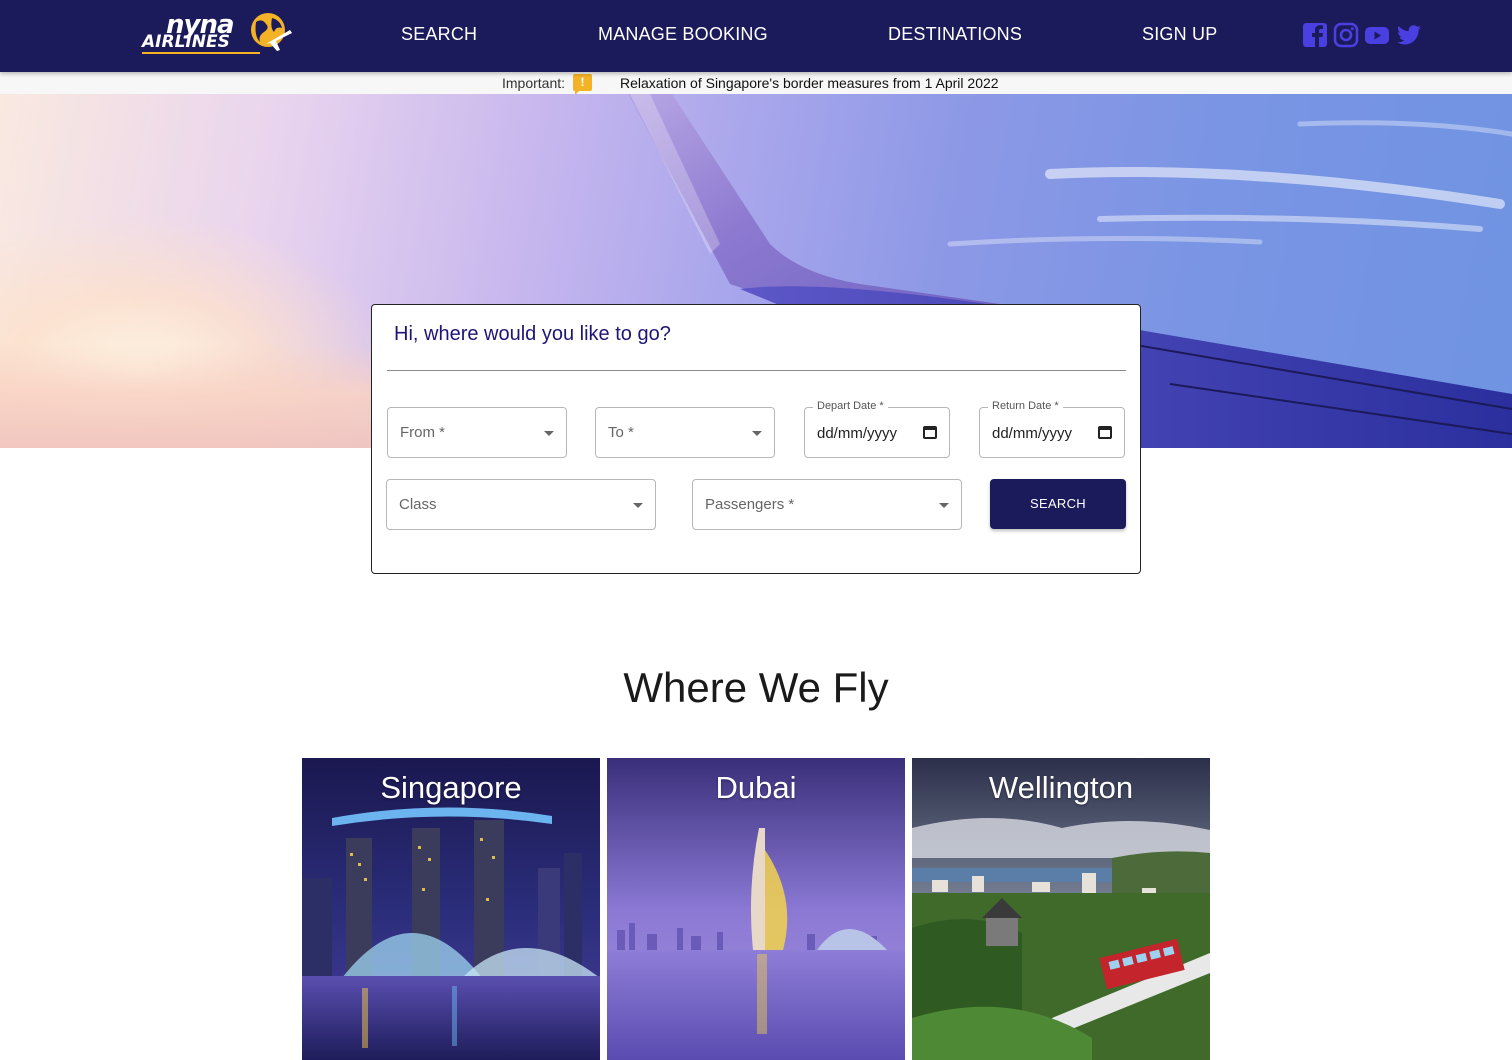 Image resolution: width=1512 pixels, height=1060 pixels. What do you see at coordinates (683, 34) in the screenshot?
I see `nav-manage-booking-link: MANAGE BOOKING` at bounding box center [683, 34].